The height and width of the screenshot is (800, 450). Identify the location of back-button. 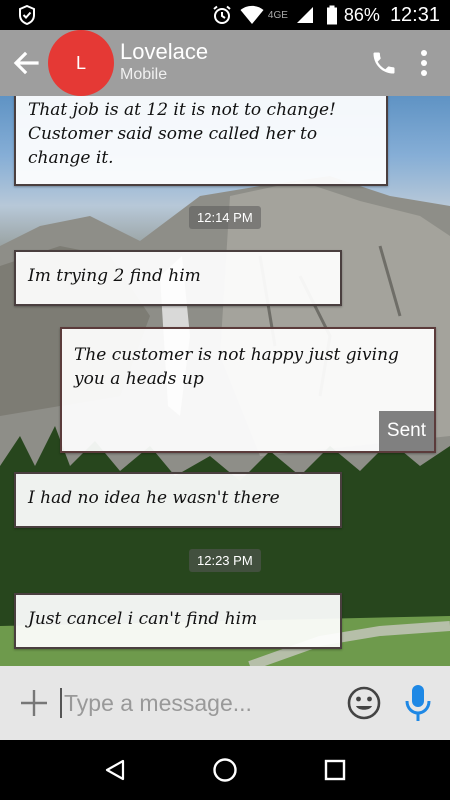
(26, 63).